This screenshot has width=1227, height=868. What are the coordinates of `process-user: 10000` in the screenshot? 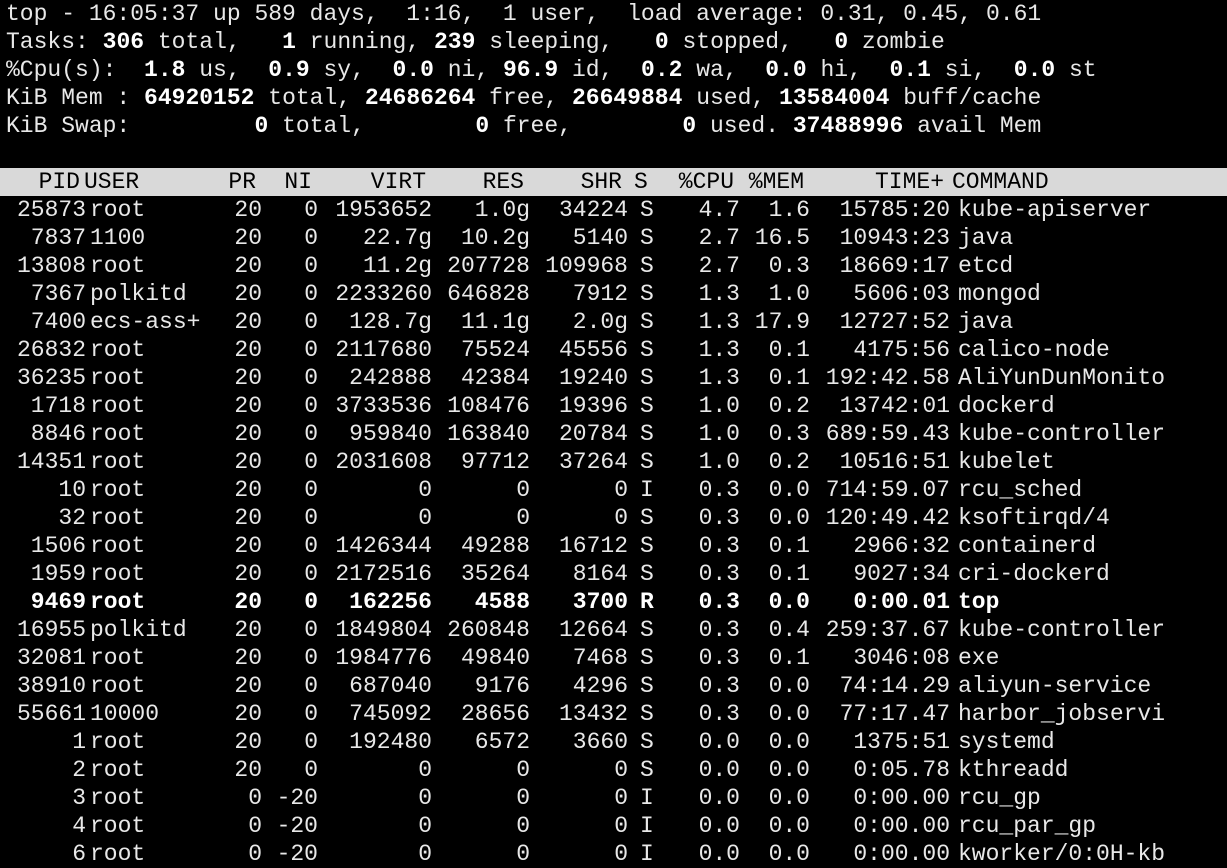 It's located at (125, 714).